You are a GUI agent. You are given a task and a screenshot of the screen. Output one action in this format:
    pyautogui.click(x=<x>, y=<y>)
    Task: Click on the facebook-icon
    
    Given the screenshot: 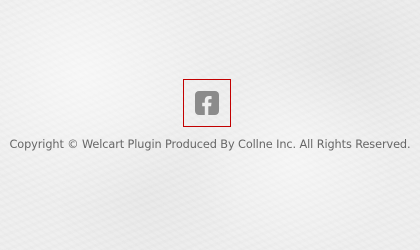 What is the action you would take?
    pyautogui.click(x=207, y=103)
    